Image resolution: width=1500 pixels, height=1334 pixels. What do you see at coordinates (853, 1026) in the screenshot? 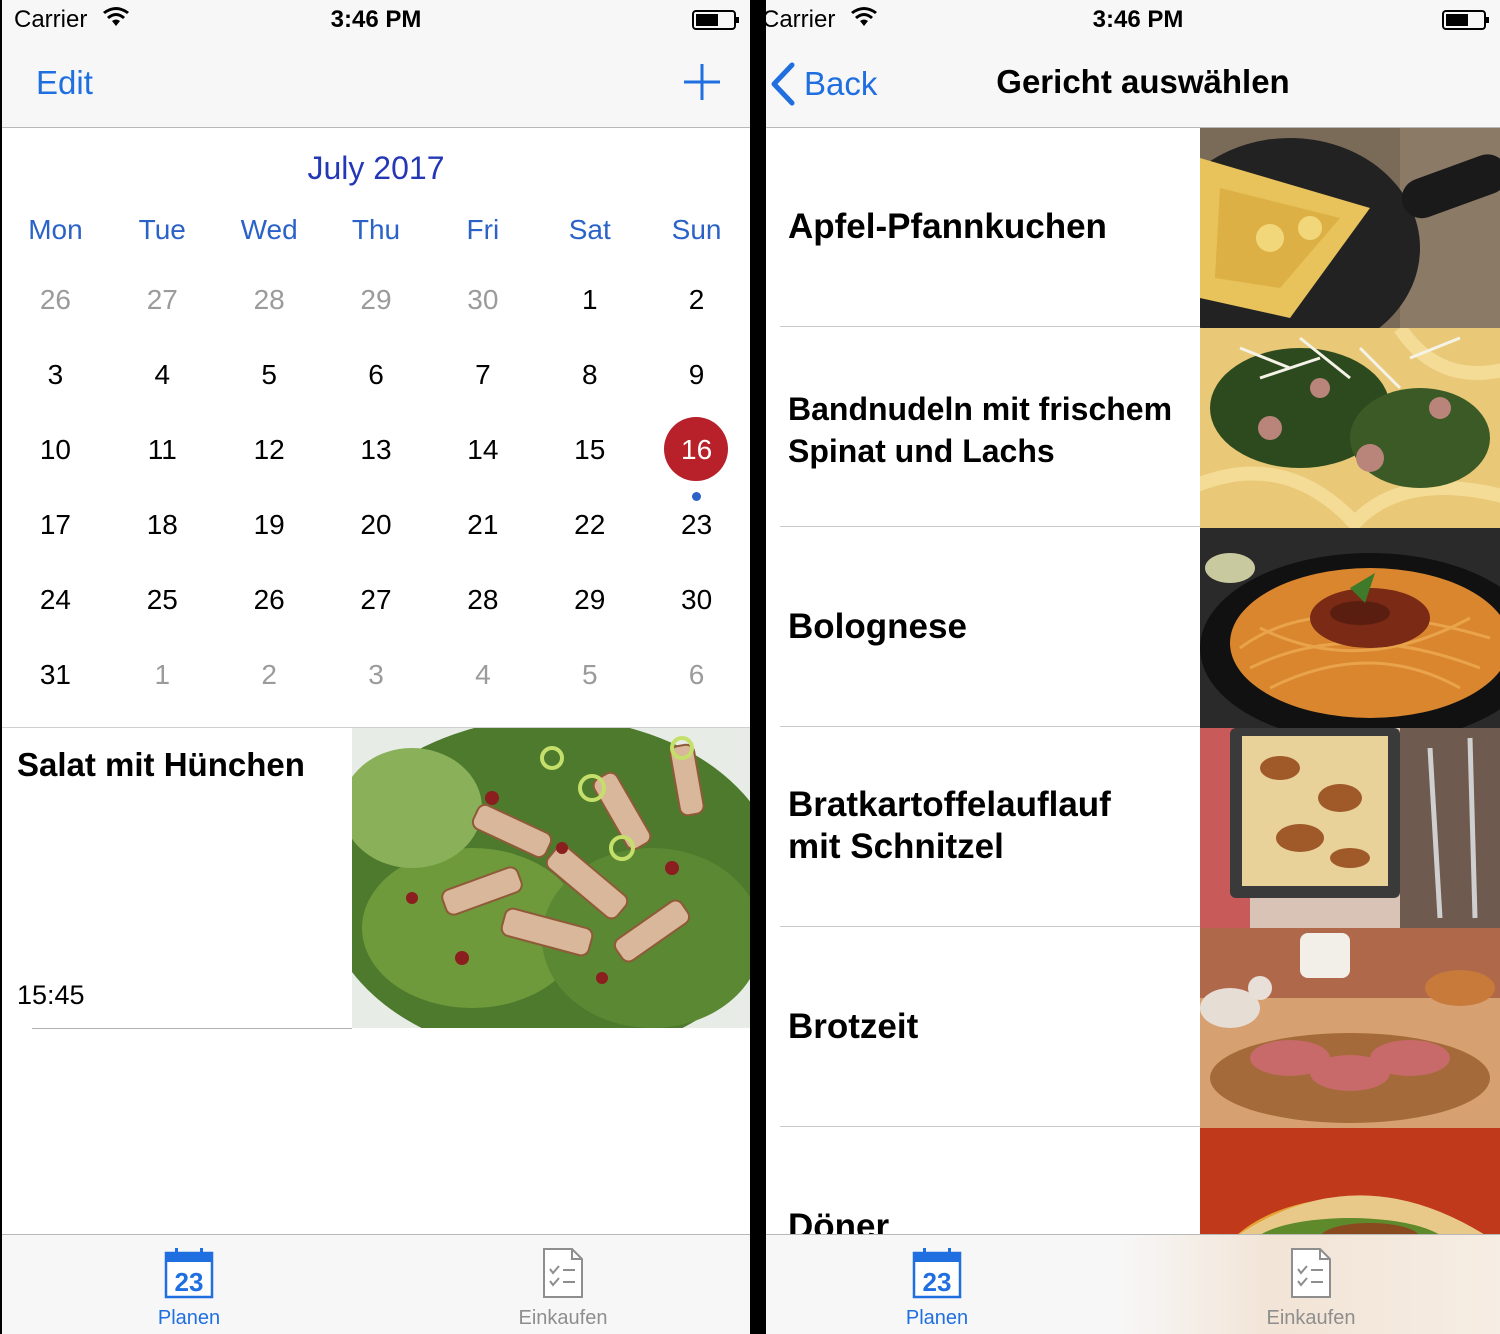
I see `recipe-name-line: Brotzeit` at bounding box center [853, 1026].